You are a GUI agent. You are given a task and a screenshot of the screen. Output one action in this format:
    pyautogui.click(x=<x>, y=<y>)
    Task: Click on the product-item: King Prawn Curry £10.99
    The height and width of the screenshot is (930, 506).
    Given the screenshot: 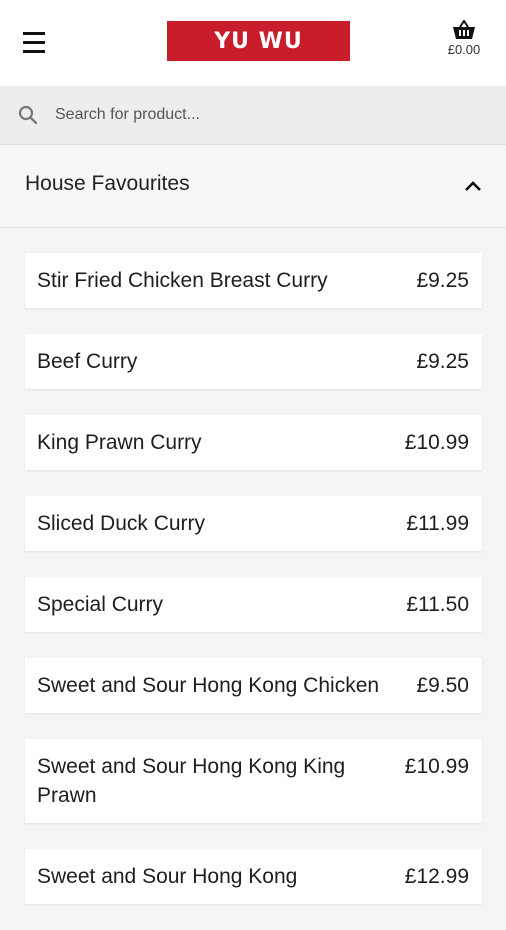 What is the action you would take?
    pyautogui.click(x=253, y=442)
    